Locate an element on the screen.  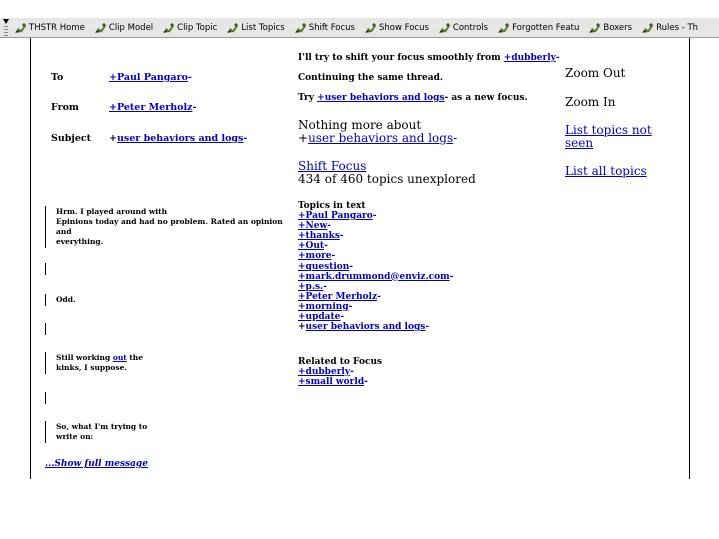
topic-link: +thanks is located at coordinates (319, 236).